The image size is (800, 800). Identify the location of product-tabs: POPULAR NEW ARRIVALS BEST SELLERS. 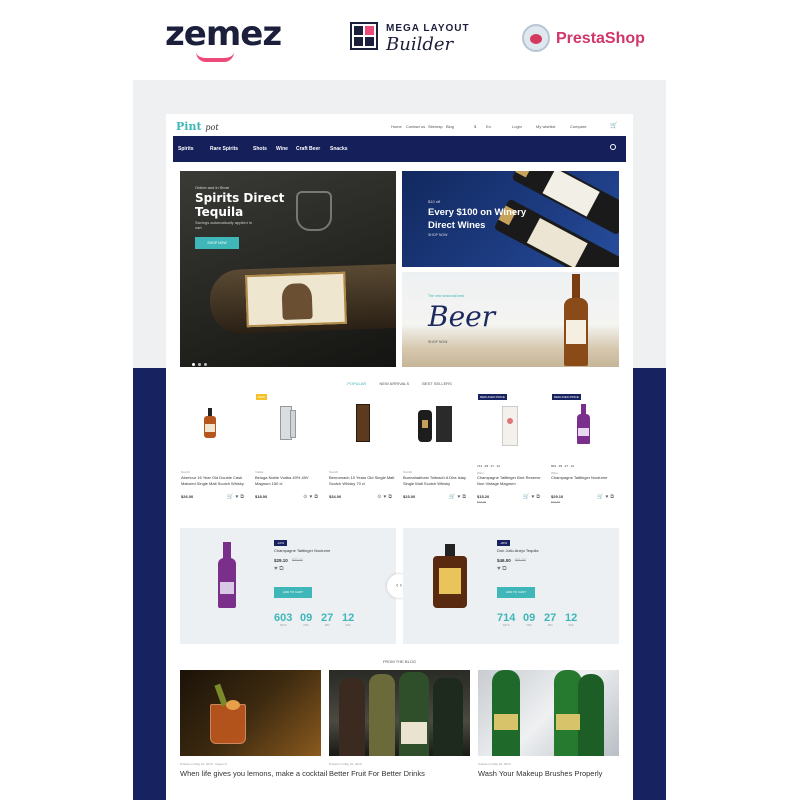
(399, 383).